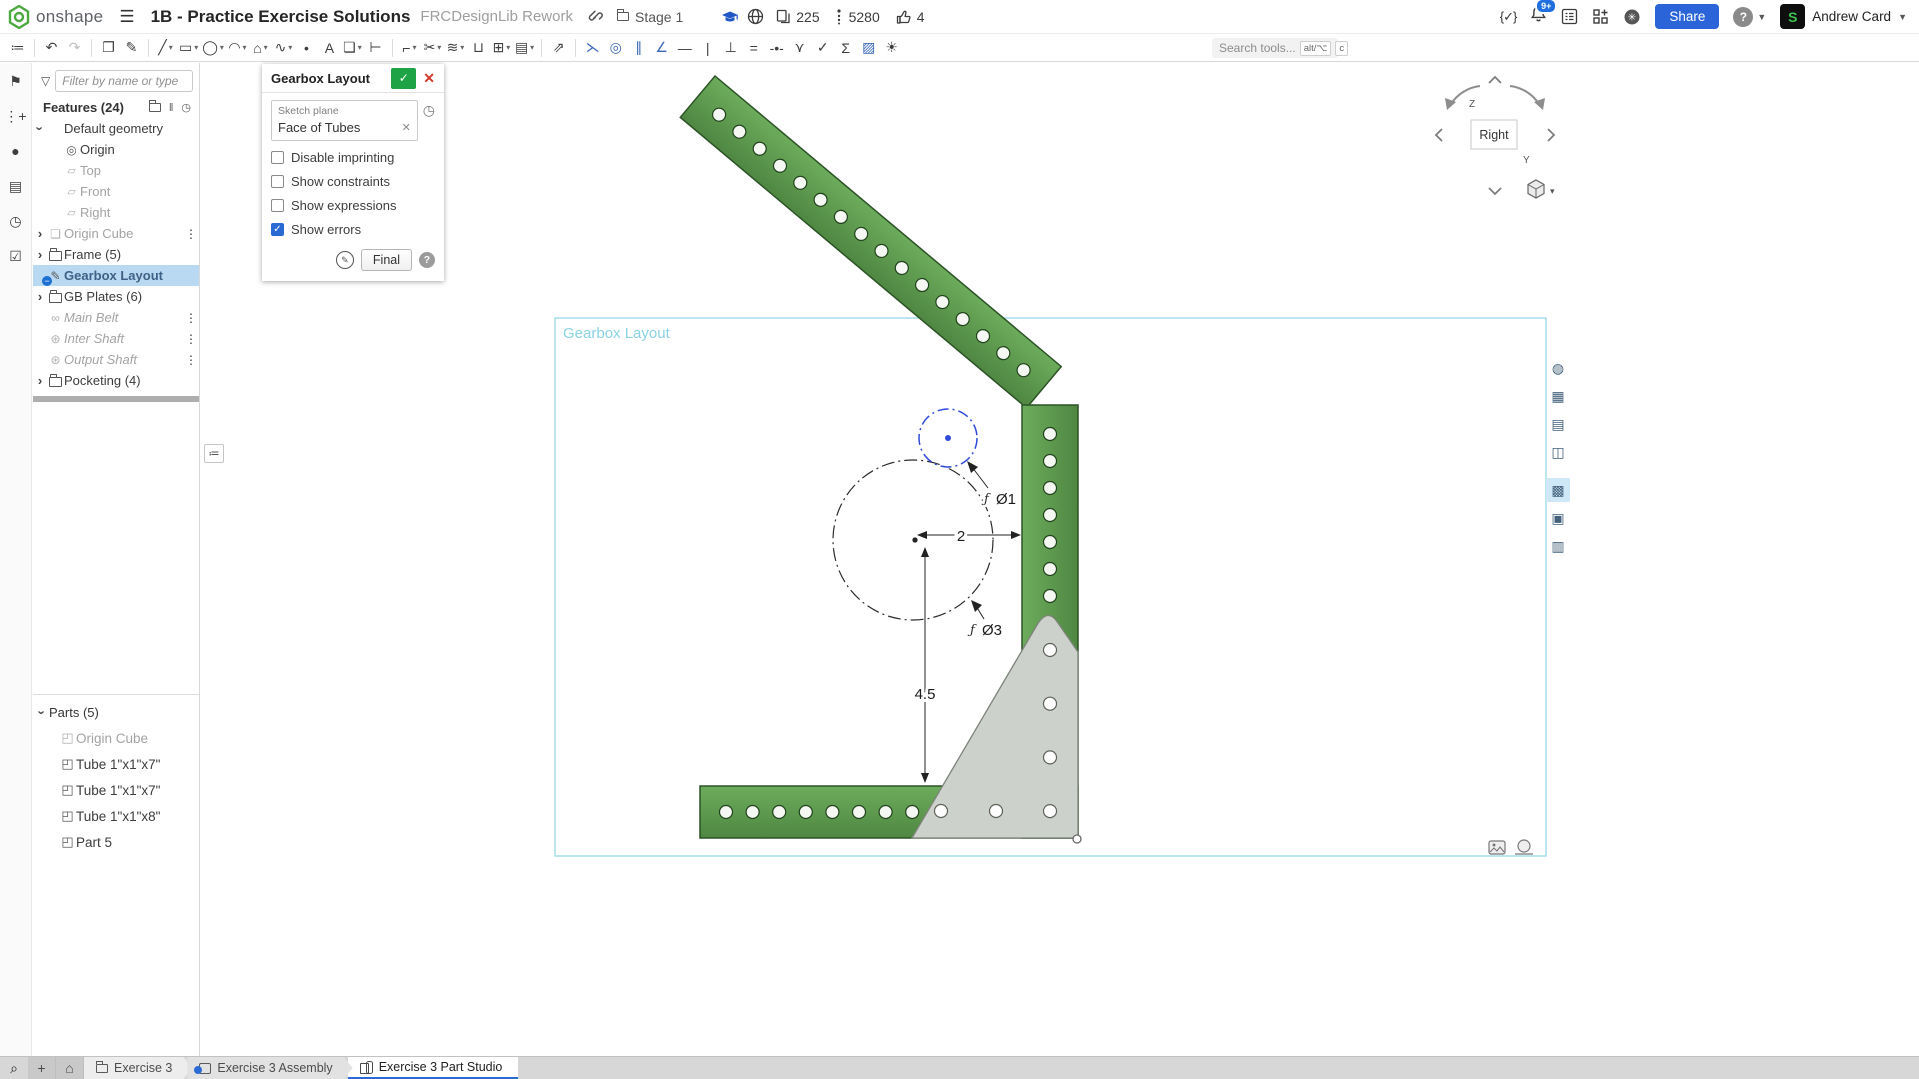 The height and width of the screenshot is (1079, 1919). I want to click on import-dxf-tool: ▤ ▾, so click(524, 48).